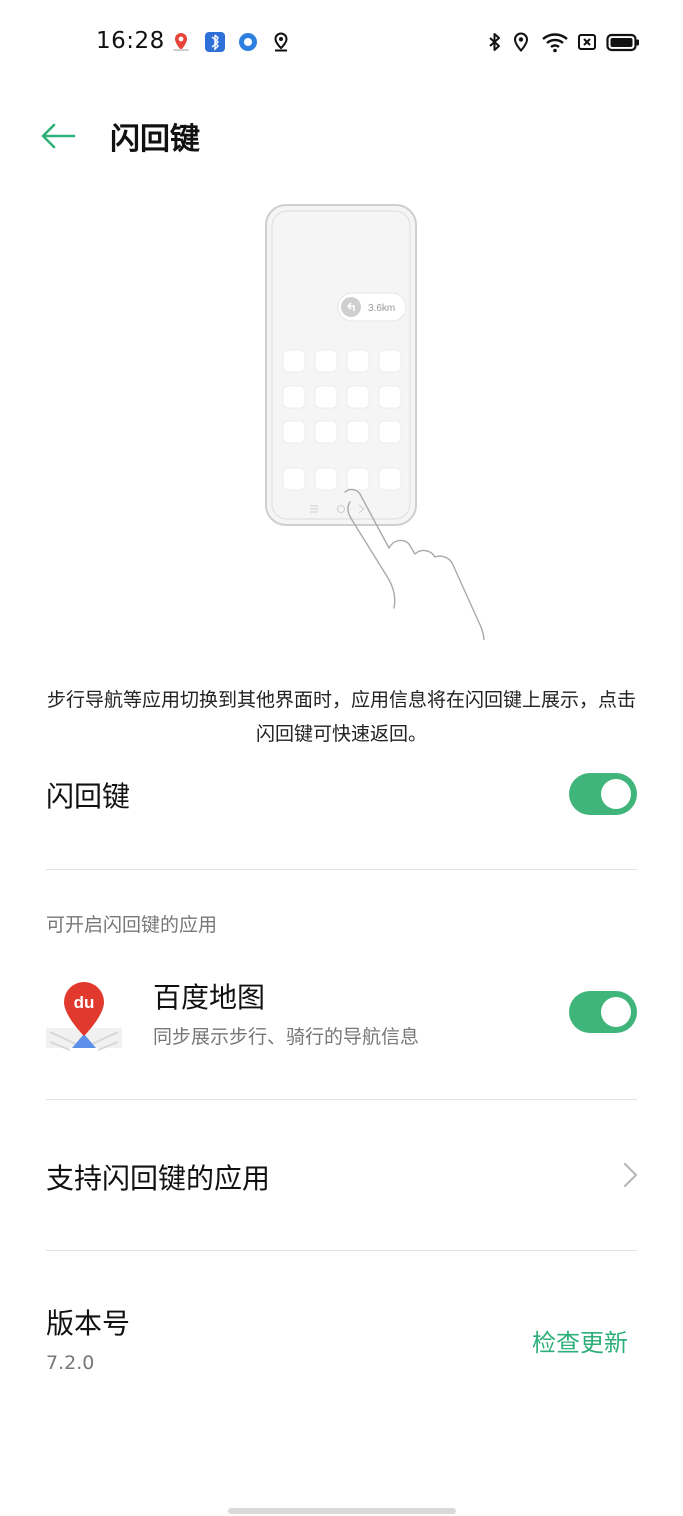 The width and height of the screenshot is (683, 1516). I want to click on circle-app-icon, so click(248, 42).